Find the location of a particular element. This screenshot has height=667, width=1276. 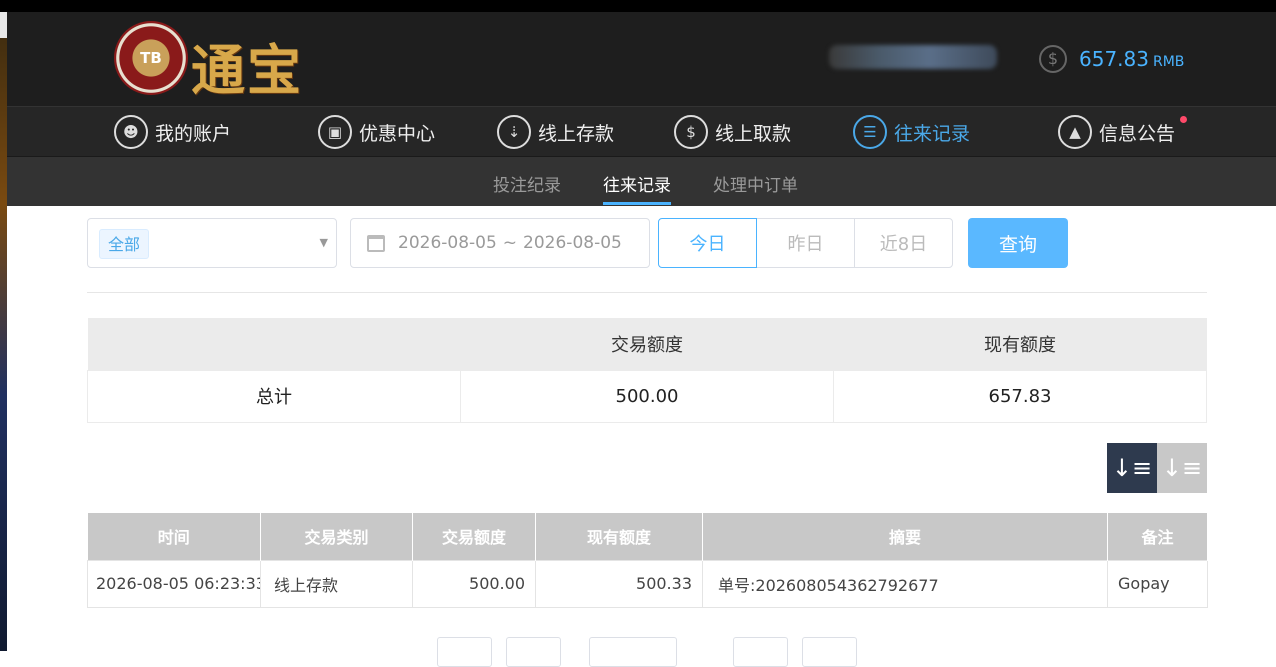

pager-prev-button is located at coordinates (533, 652).